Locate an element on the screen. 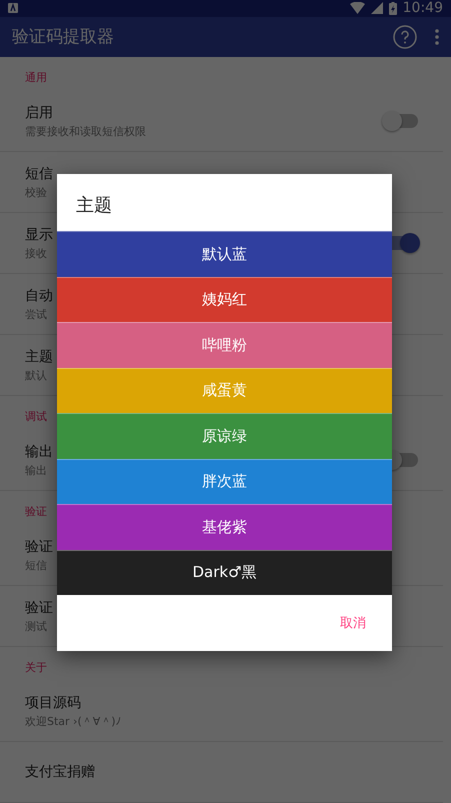  more-menu-icon is located at coordinates (437, 36).